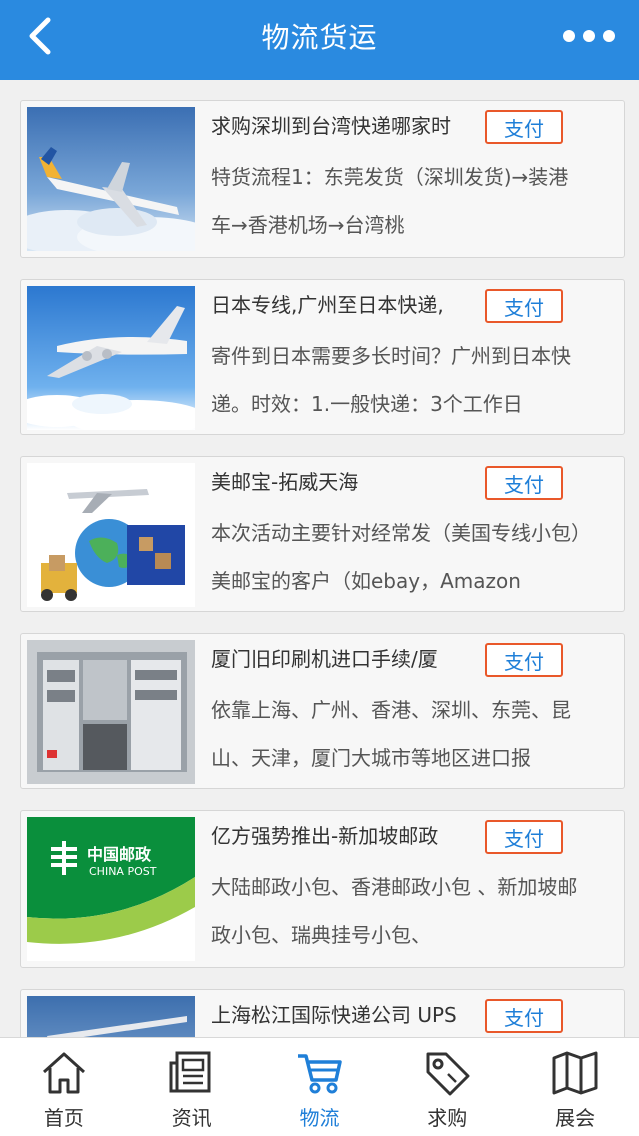  I want to click on item-title: 日本专线,广州至日本快递,, so click(327, 305).